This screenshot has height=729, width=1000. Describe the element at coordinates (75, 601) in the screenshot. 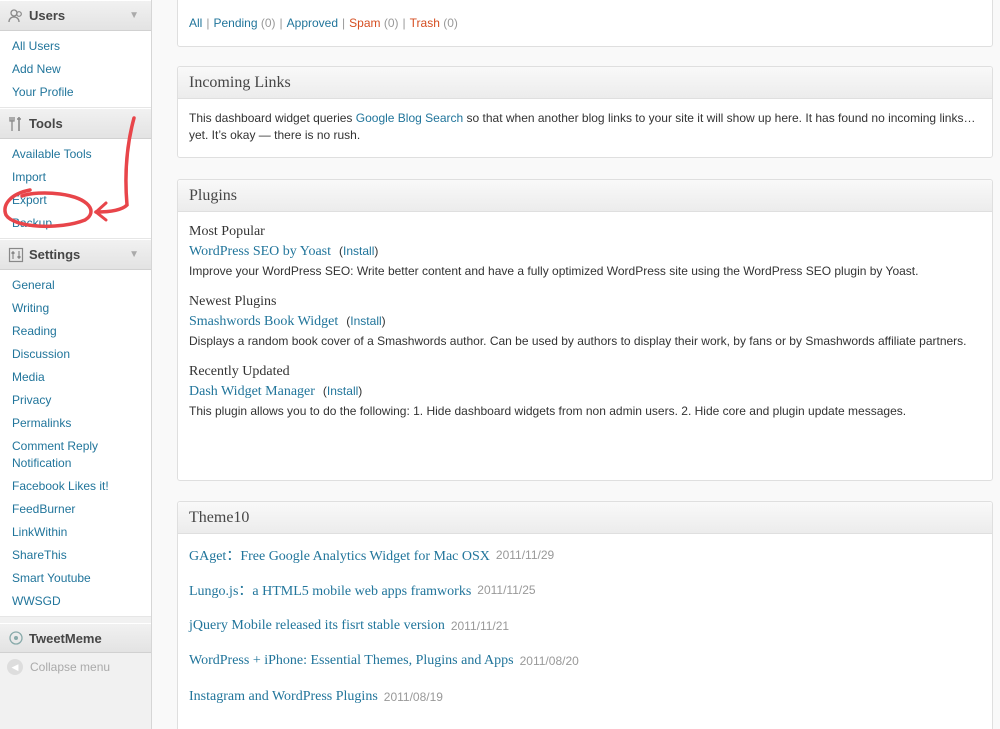

I see `submenu-settings-wwsgd: WWSGD` at that location.